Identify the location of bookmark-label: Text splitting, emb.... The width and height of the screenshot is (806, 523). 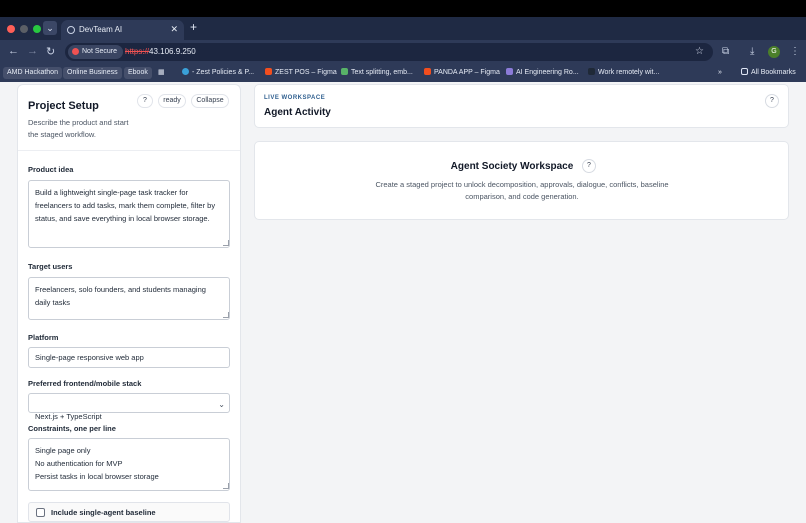
(382, 72).